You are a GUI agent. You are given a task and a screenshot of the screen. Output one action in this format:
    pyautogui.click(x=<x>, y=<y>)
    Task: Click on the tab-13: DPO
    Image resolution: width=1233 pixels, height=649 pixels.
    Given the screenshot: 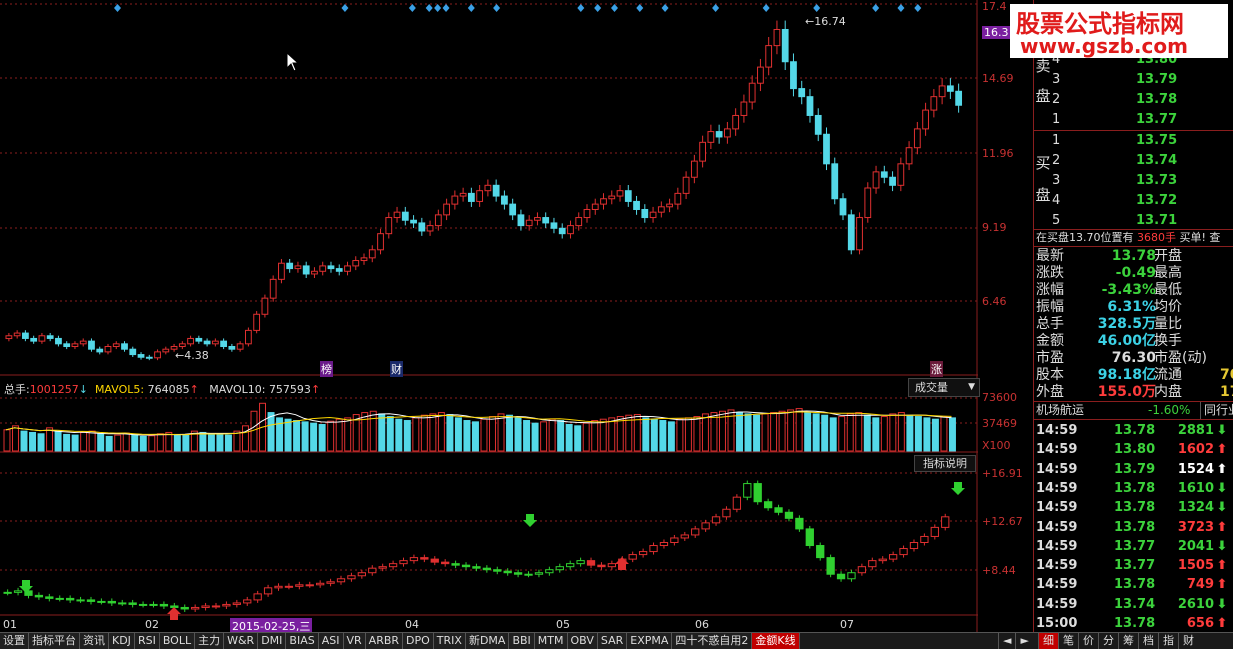 What is the action you would take?
    pyautogui.click(x=418, y=641)
    